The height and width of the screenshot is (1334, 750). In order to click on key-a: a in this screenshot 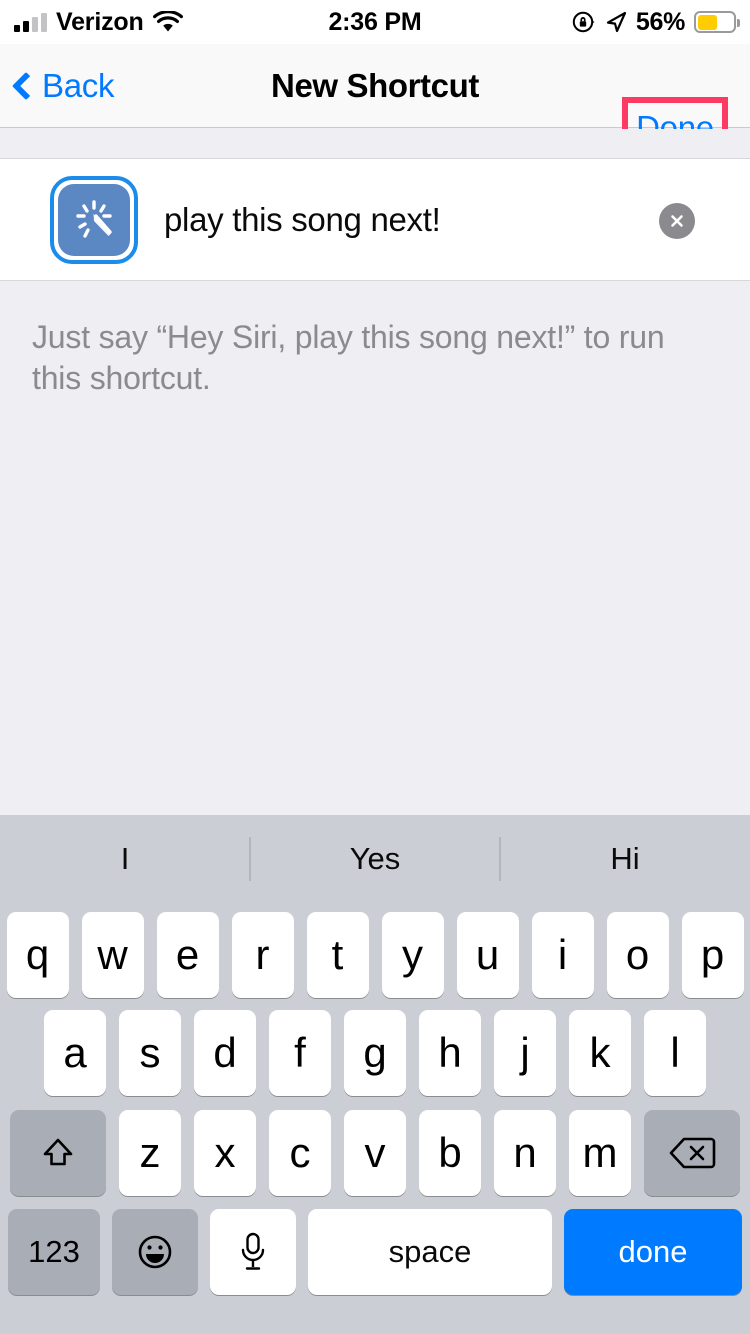, I will do `click(75, 1053)`.